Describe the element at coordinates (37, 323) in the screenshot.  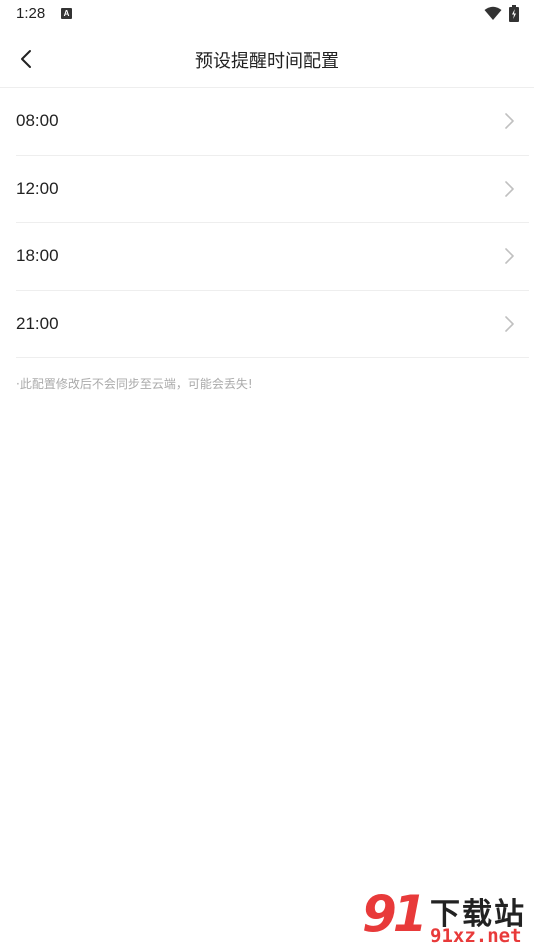
I see `time-label: 21:00` at that location.